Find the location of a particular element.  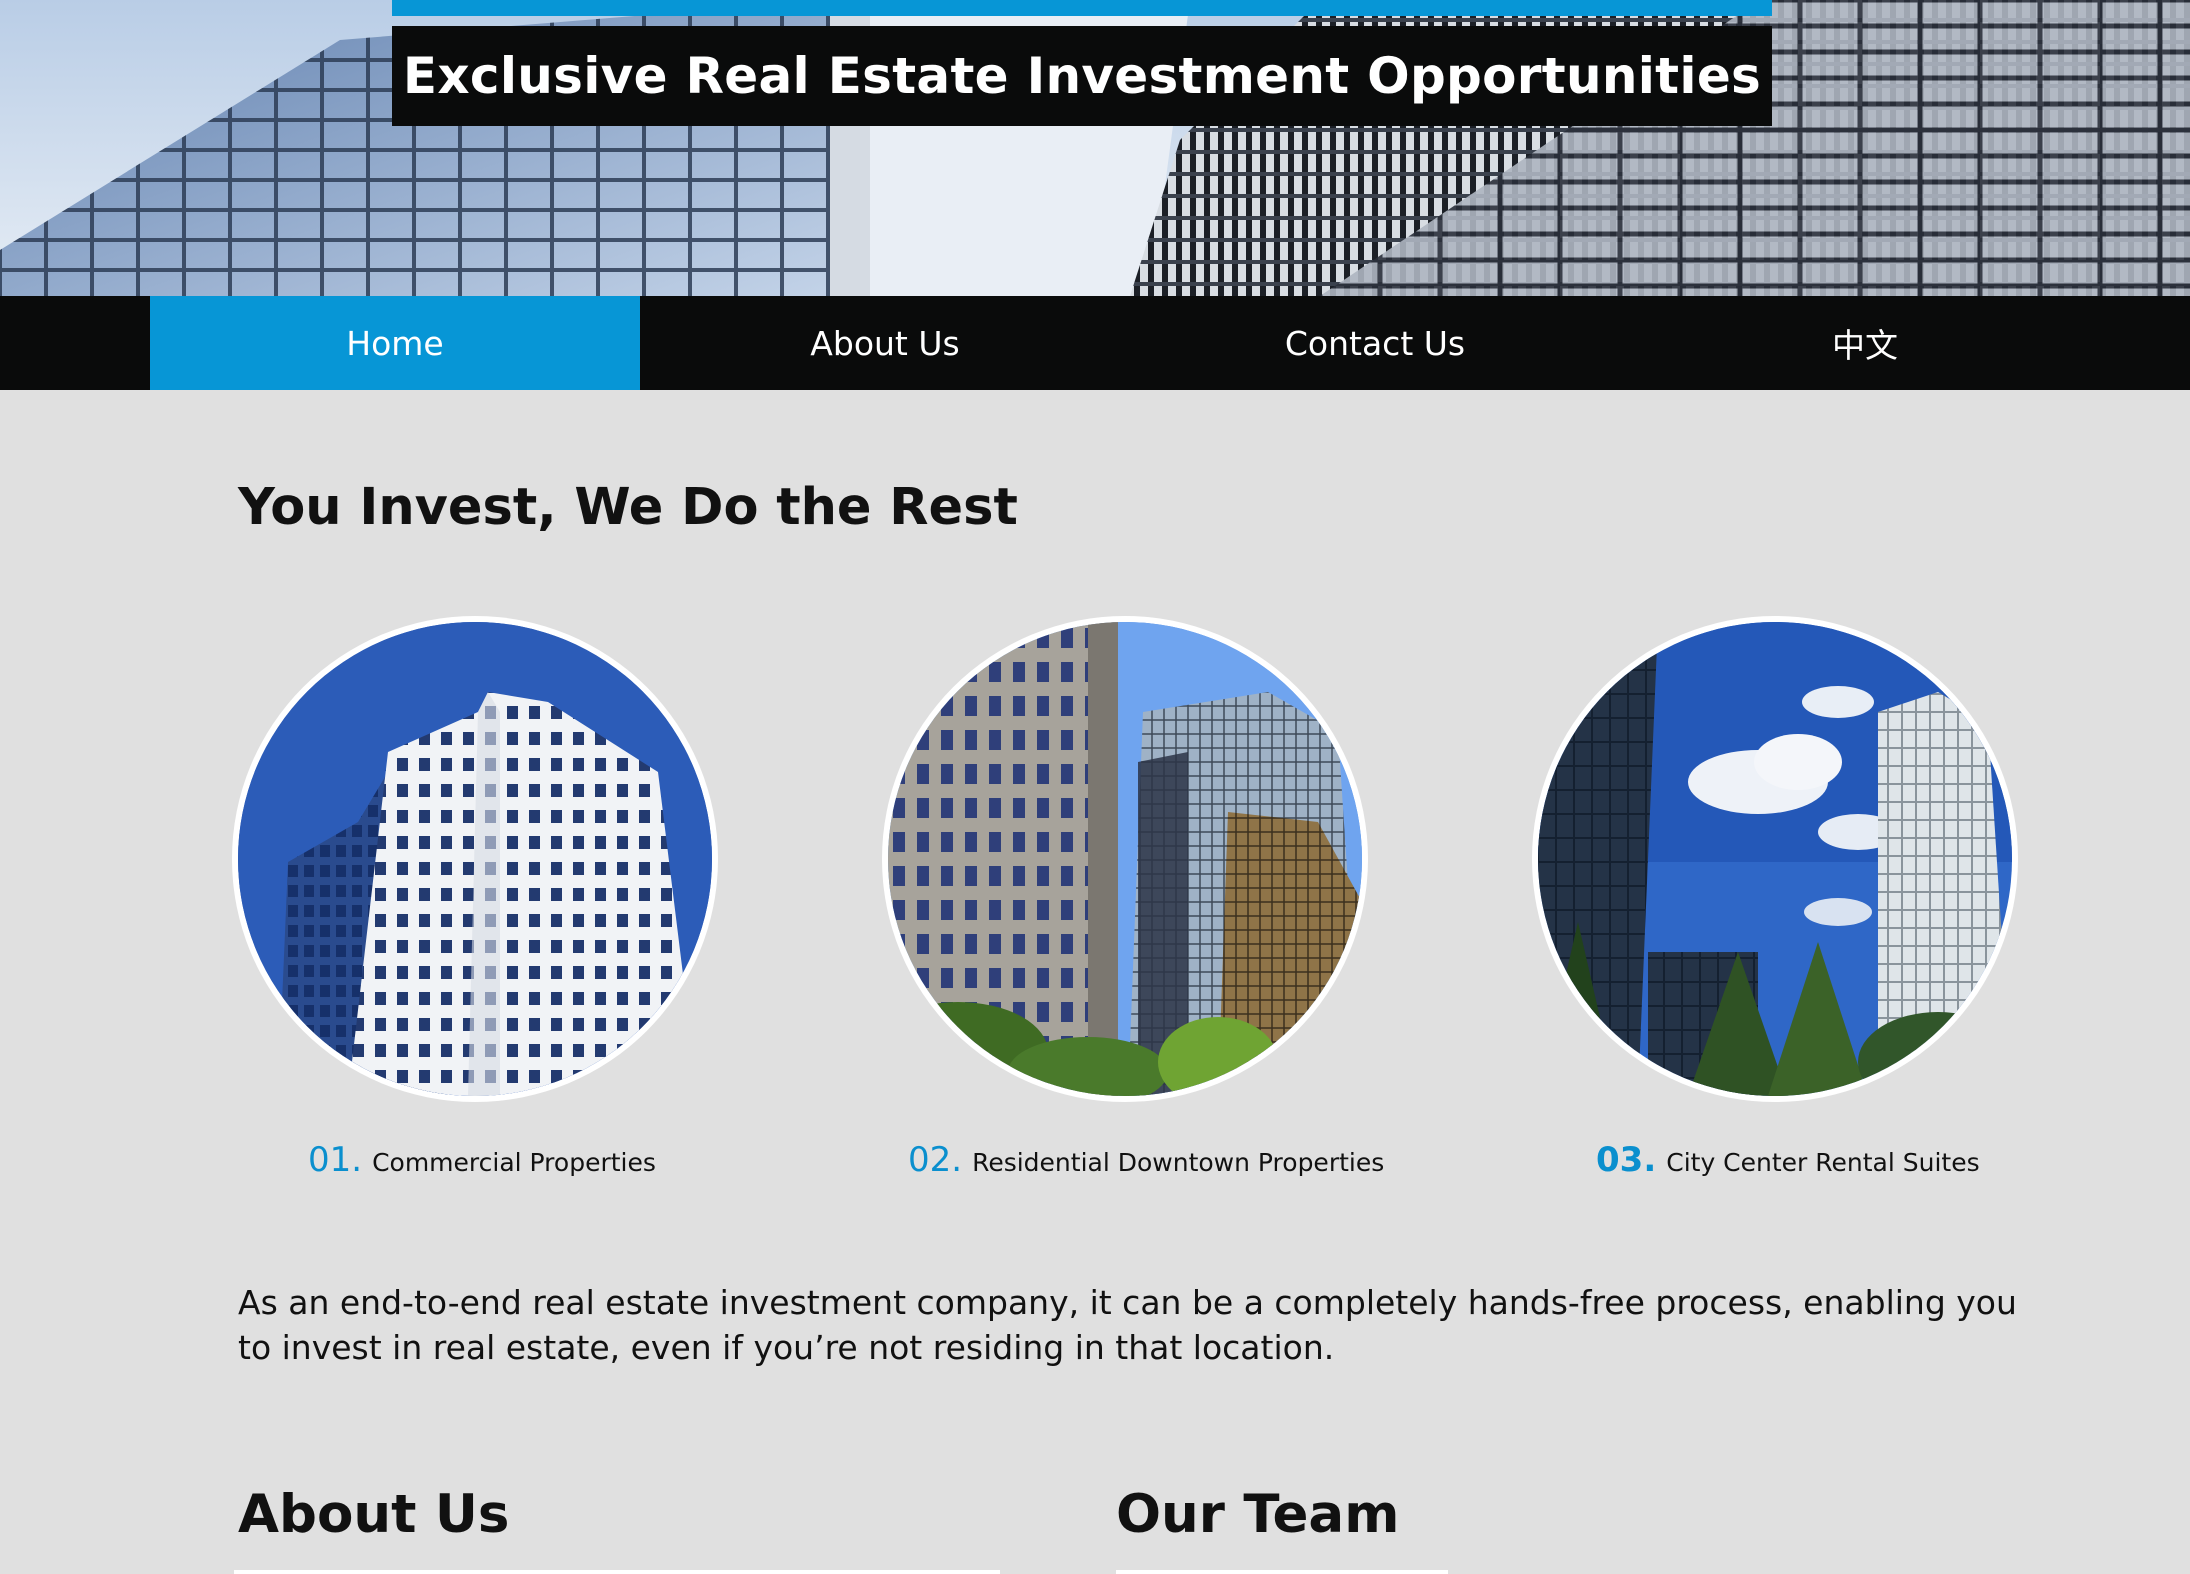

nav-item-home: Home is located at coordinates (395, 343).